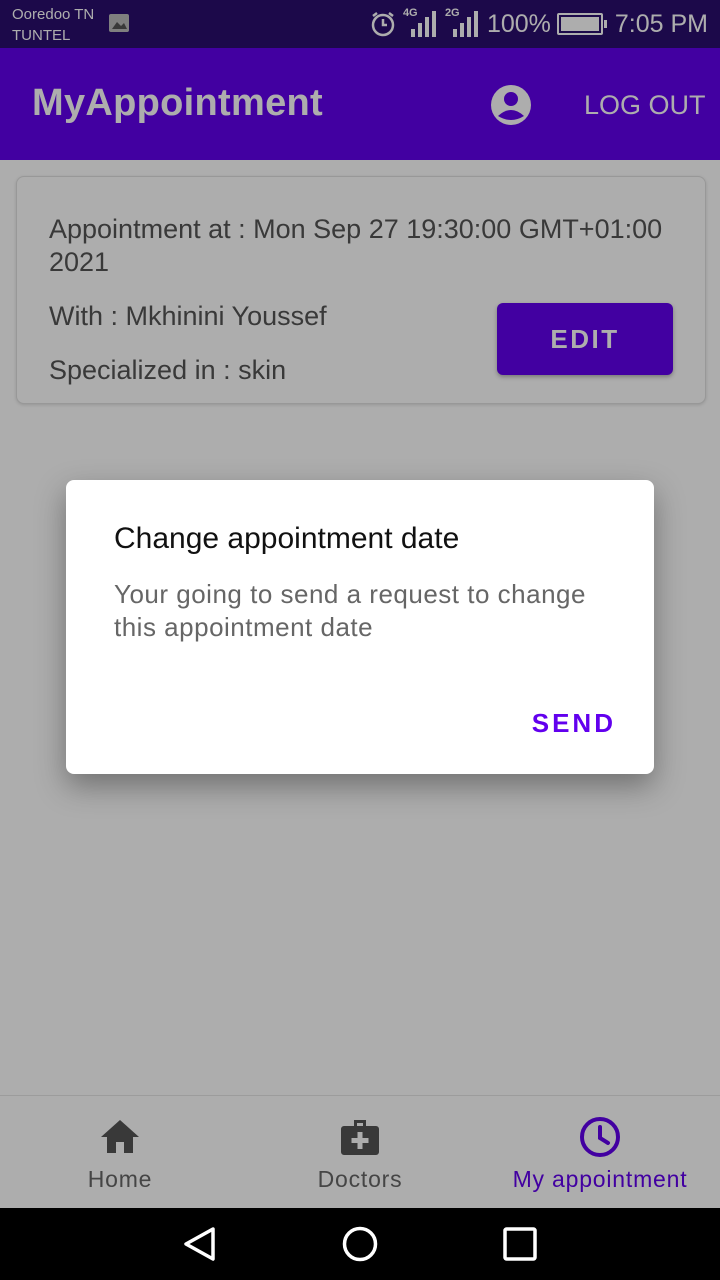 Image resolution: width=720 pixels, height=1280 pixels. I want to click on home-system-icon, so click(360, 1244).